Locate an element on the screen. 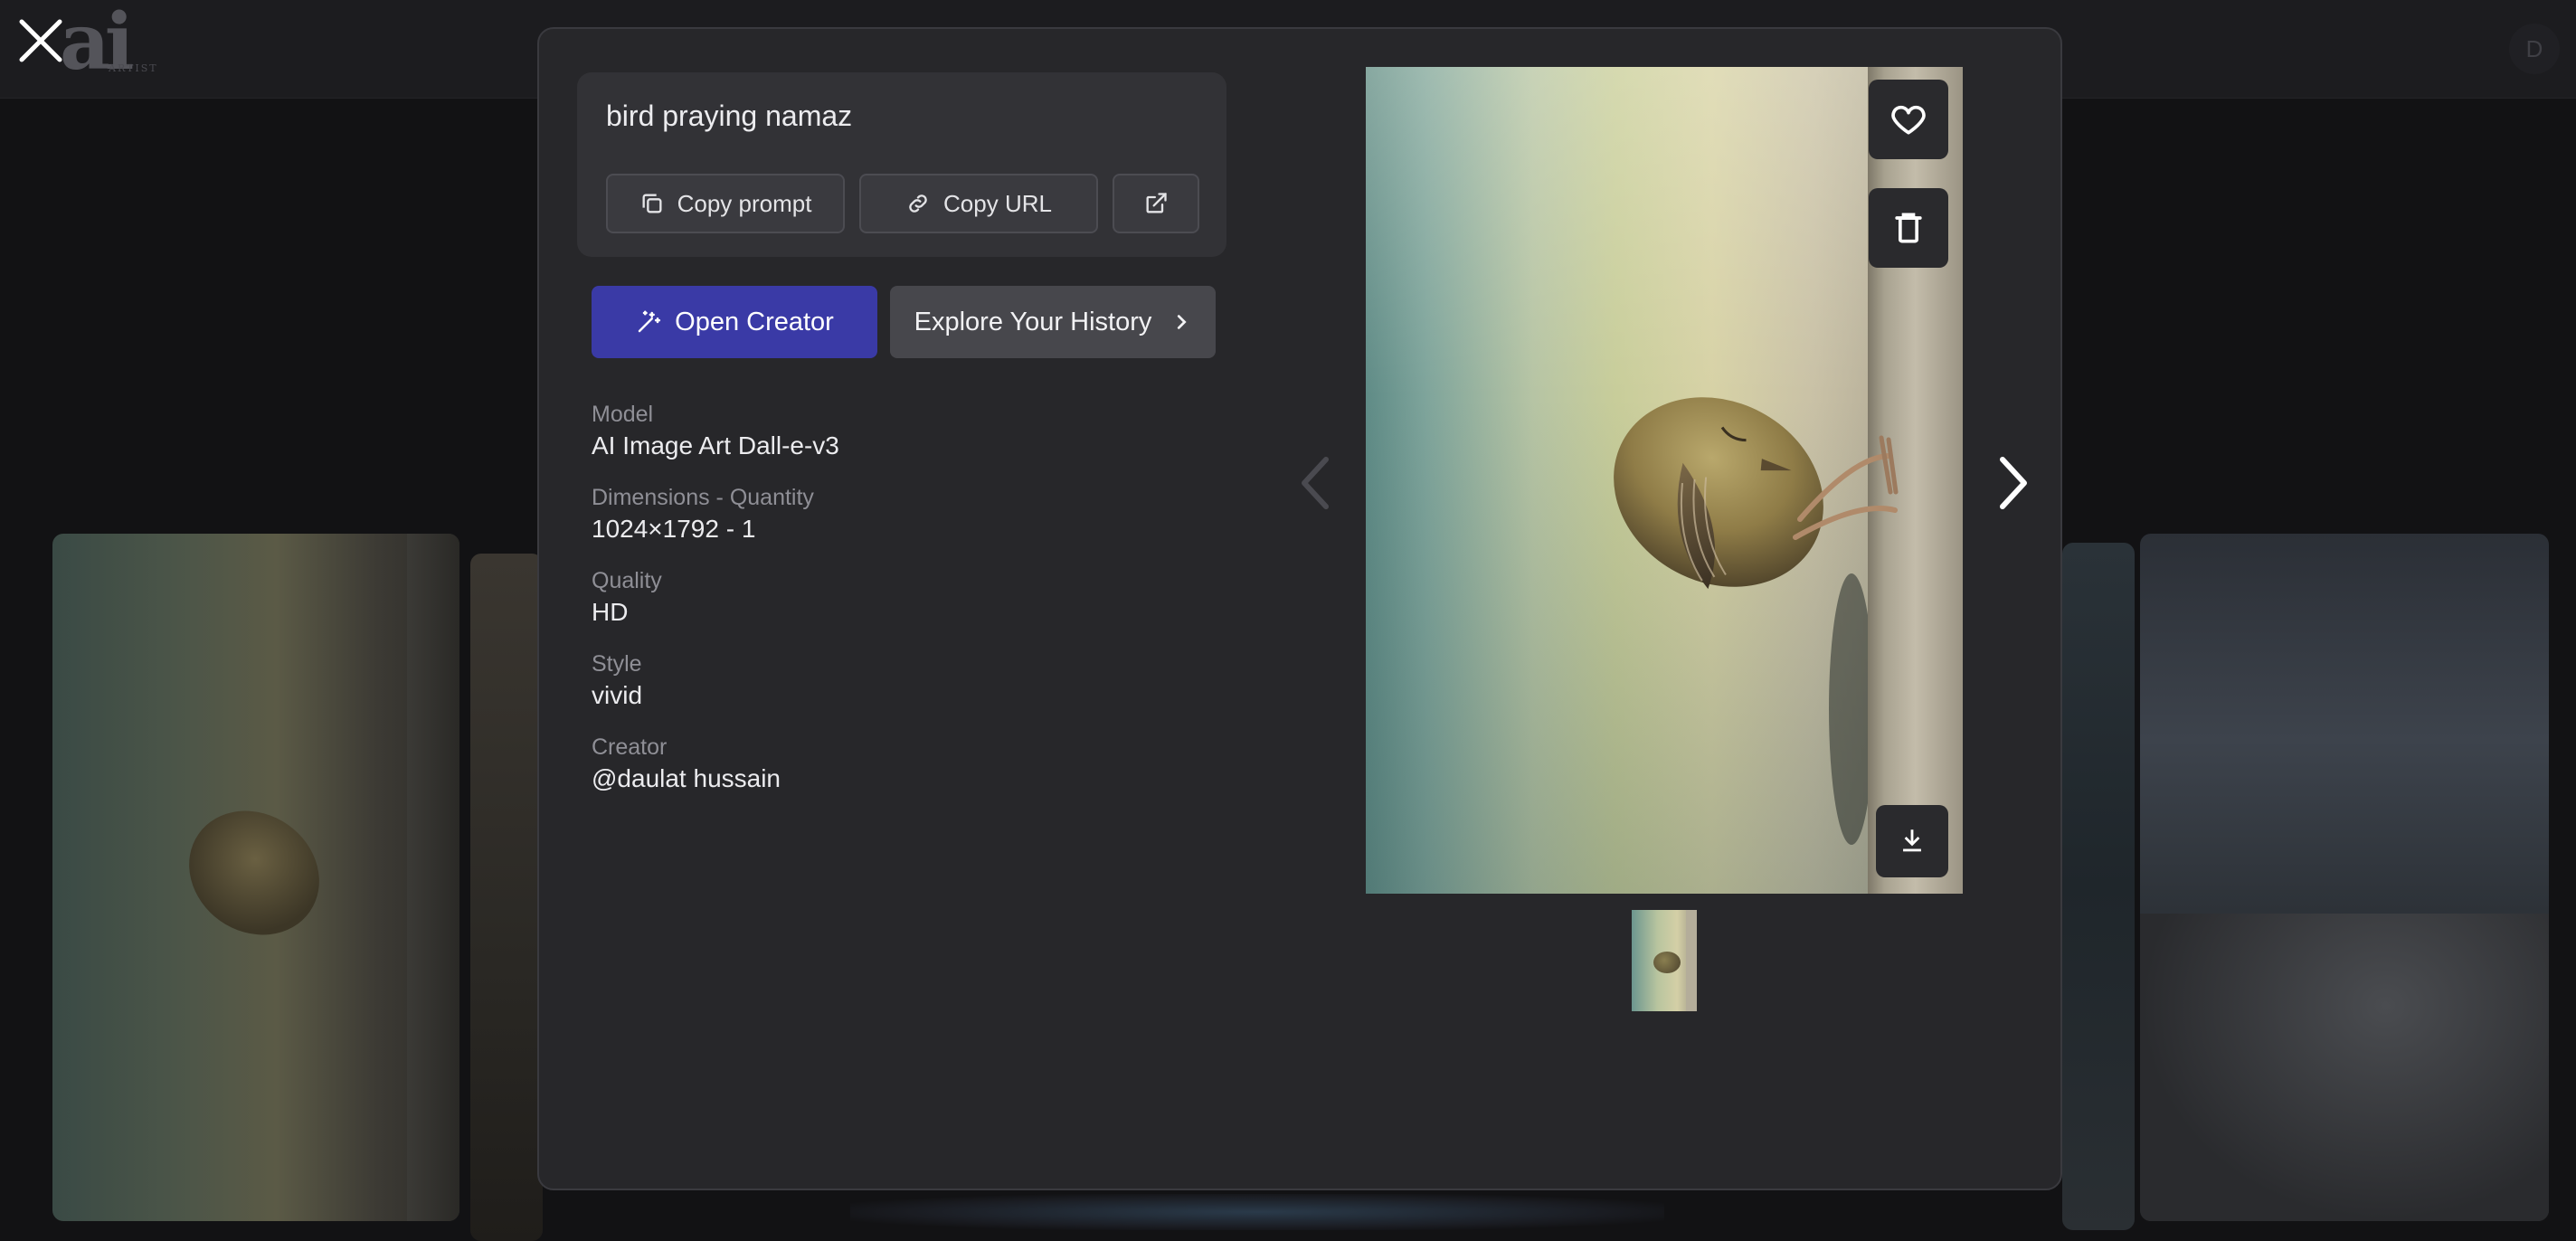  chevron-left-icon is located at coordinates (1315, 483).